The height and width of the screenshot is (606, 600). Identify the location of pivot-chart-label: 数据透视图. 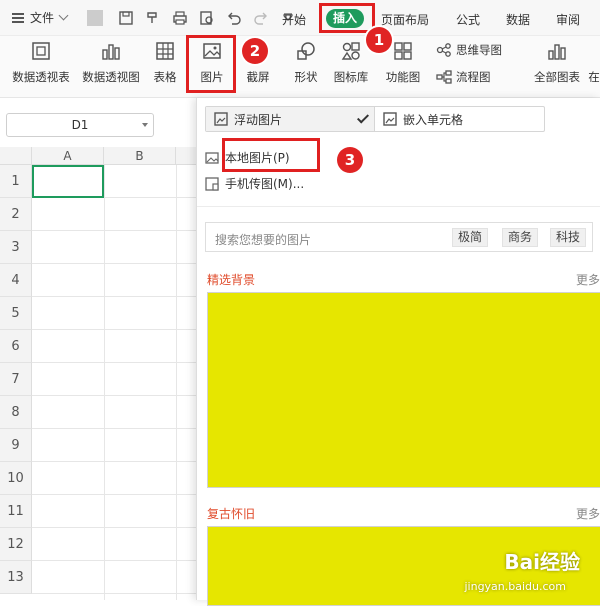
(111, 77).